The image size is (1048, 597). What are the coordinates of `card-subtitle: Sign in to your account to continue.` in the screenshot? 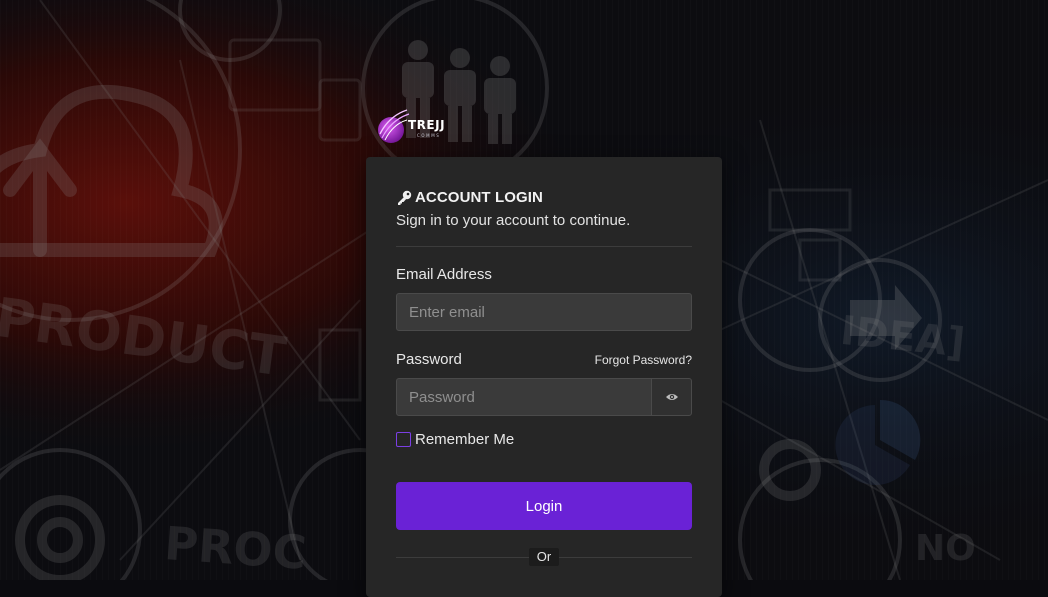 It's located at (513, 220).